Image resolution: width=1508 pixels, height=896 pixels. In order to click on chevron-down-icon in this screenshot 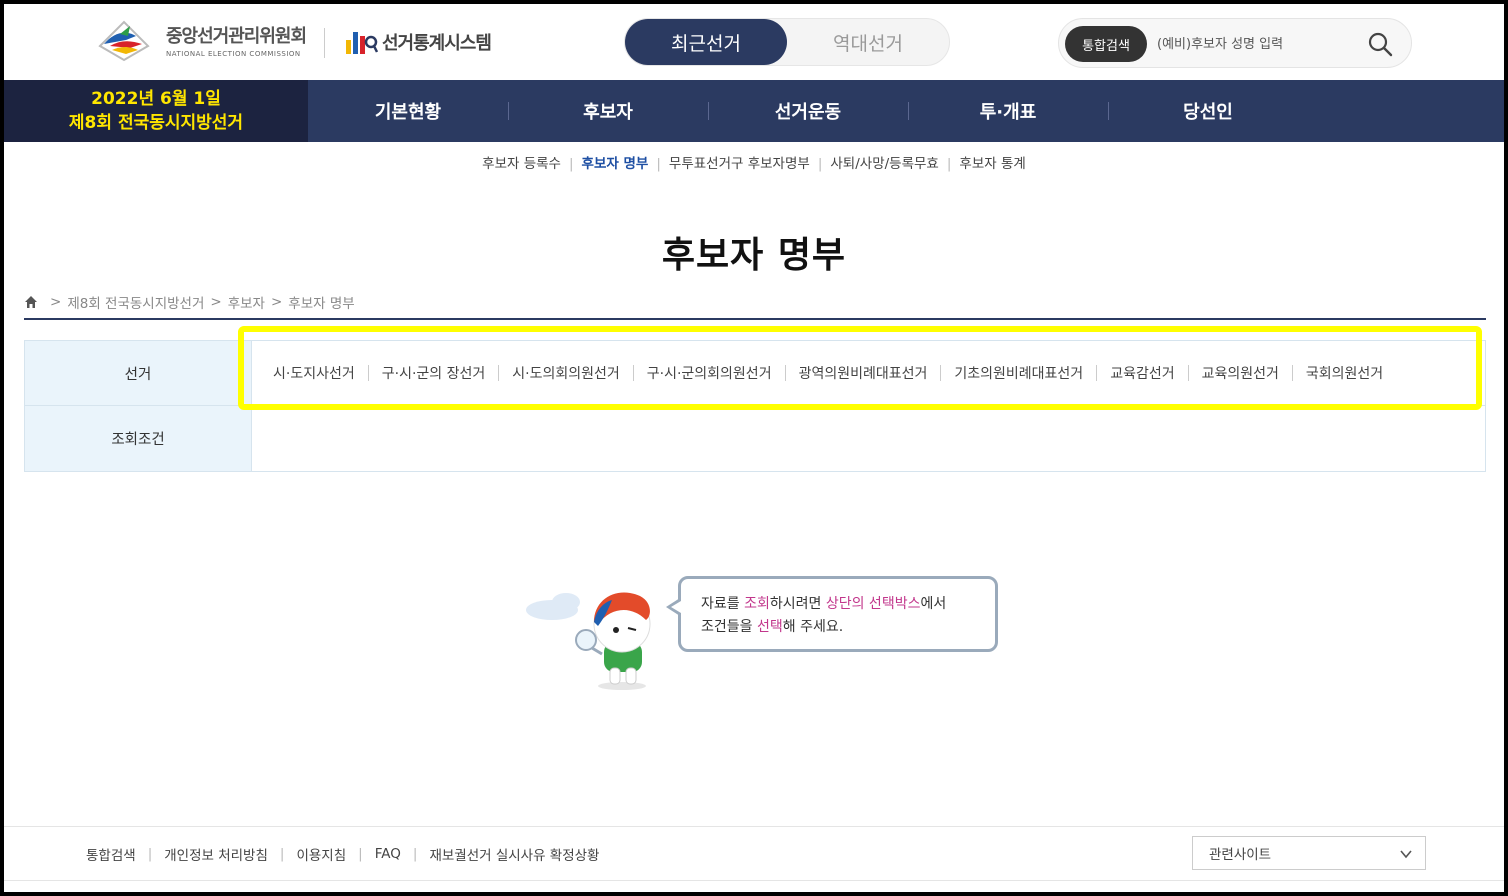, I will do `click(1406, 854)`.